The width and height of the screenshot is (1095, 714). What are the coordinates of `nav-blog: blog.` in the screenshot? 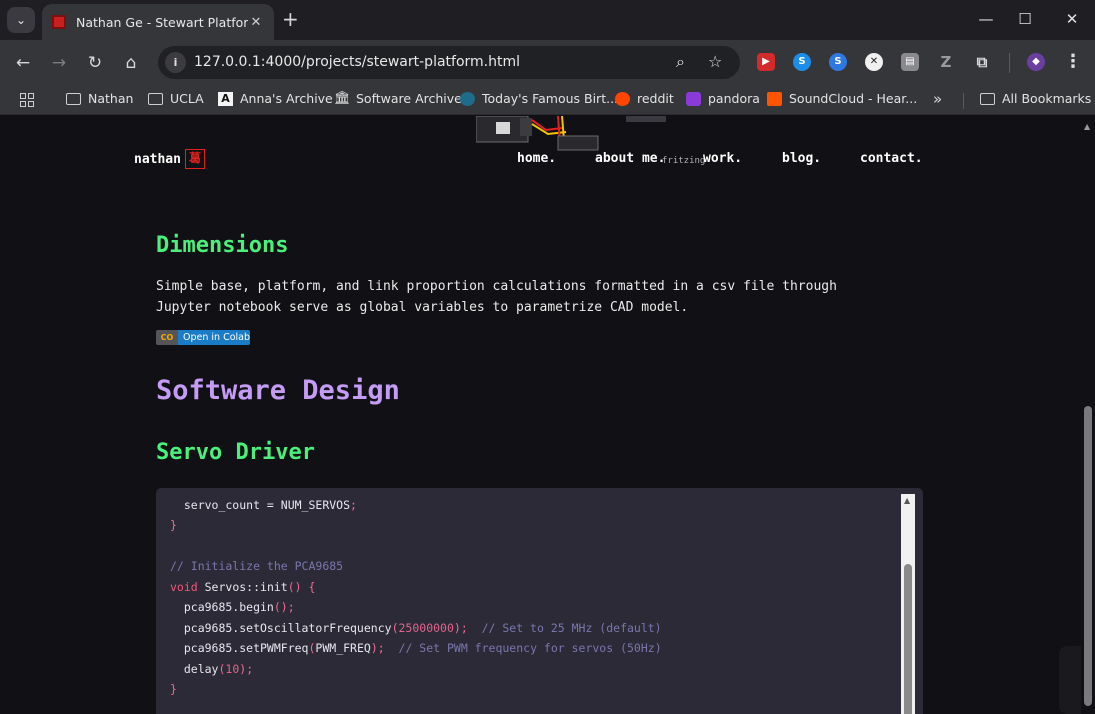 It's located at (801, 158).